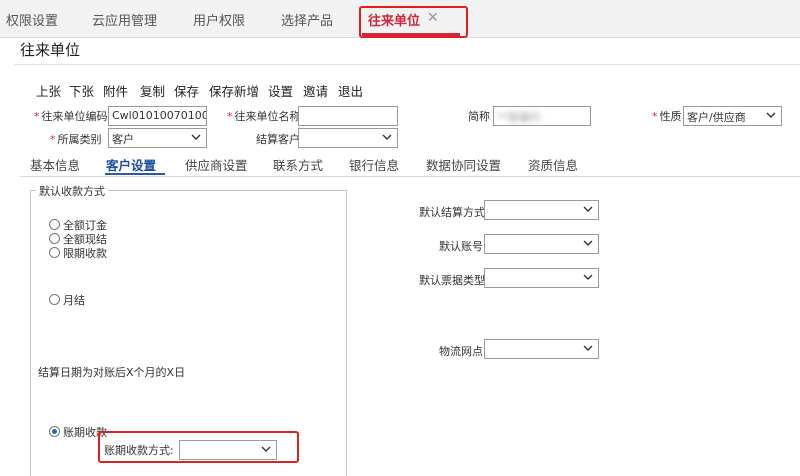  What do you see at coordinates (219, 19) in the screenshot?
I see `tab-user-permissions: 用户权限` at bounding box center [219, 19].